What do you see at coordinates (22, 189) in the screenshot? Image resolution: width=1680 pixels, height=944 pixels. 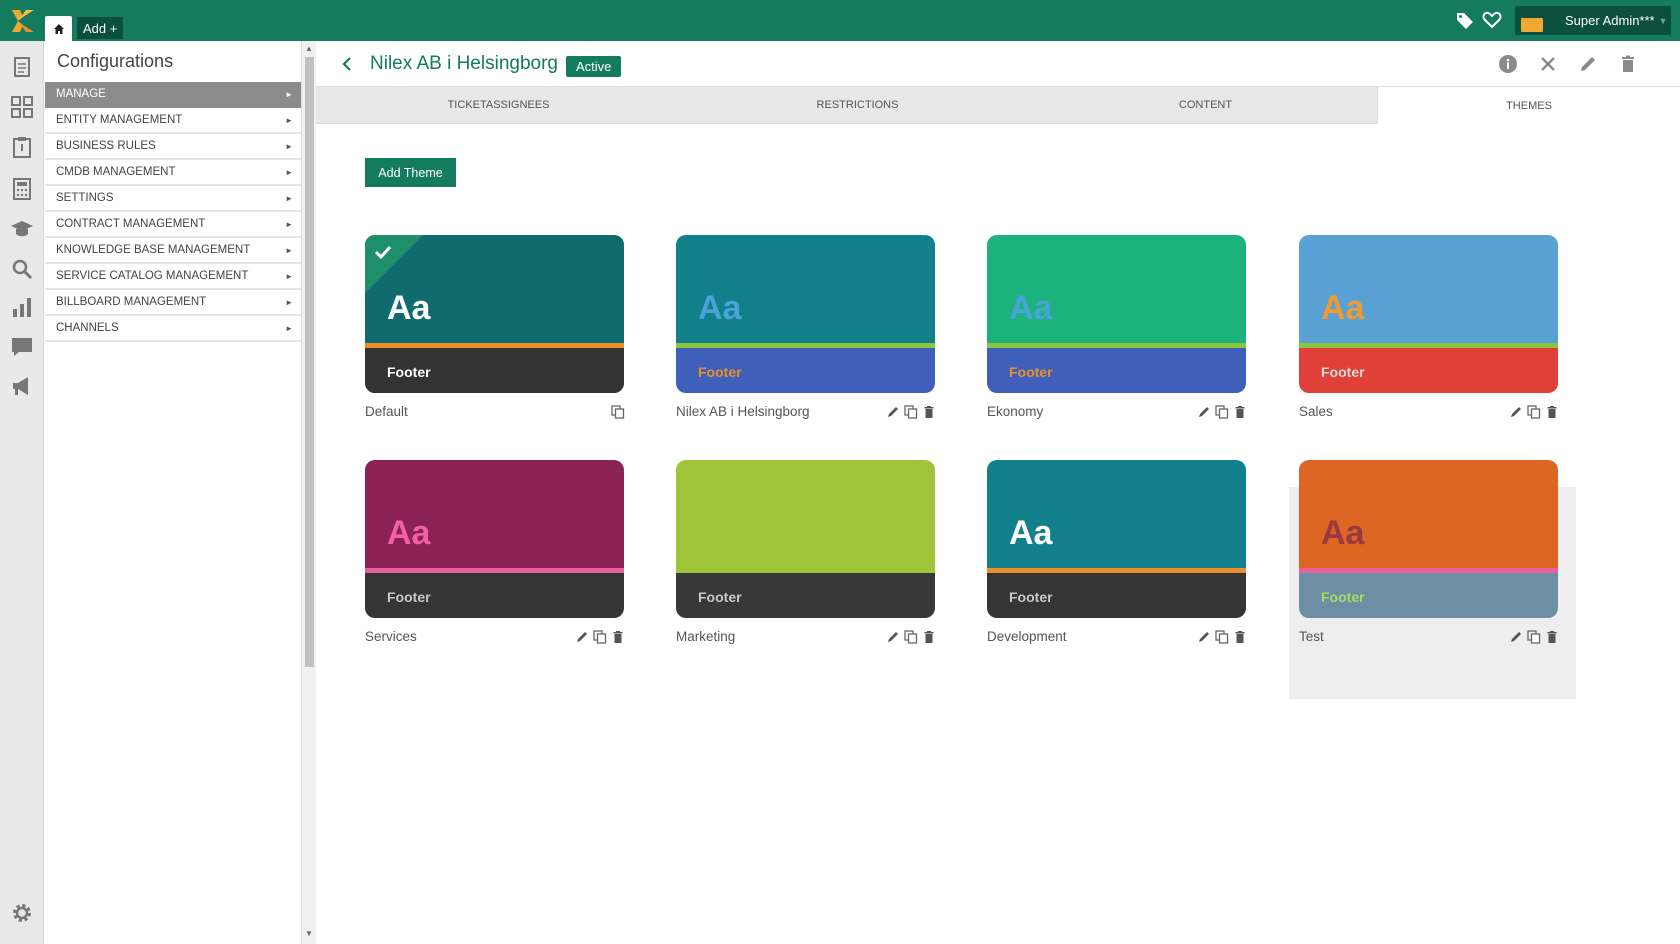 I see `calculator-icon` at bounding box center [22, 189].